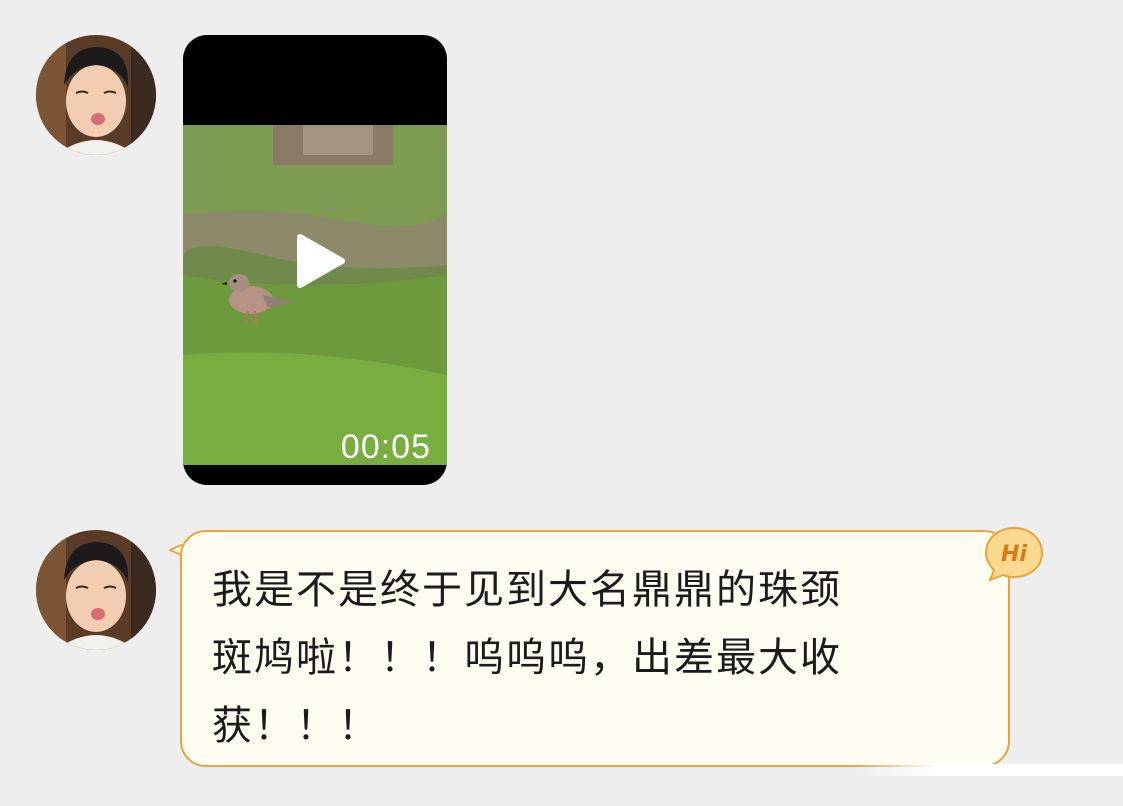 This screenshot has width=1123, height=806. I want to click on play-icon, so click(318, 261).